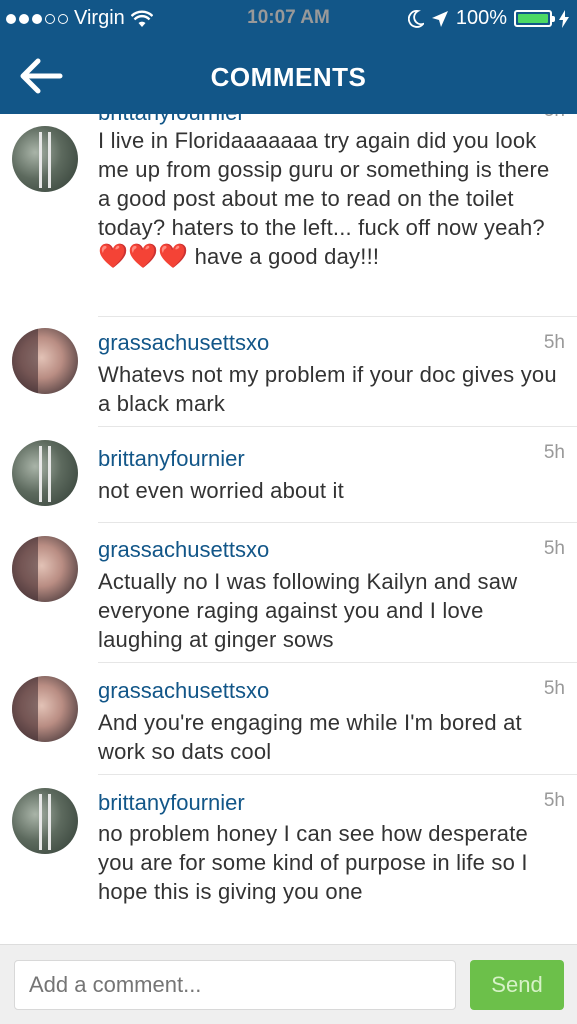 This screenshot has width=577, height=1024. Describe the element at coordinates (287, 256) in the screenshot. I see `comment-tail: have a good day!!!` at that location.